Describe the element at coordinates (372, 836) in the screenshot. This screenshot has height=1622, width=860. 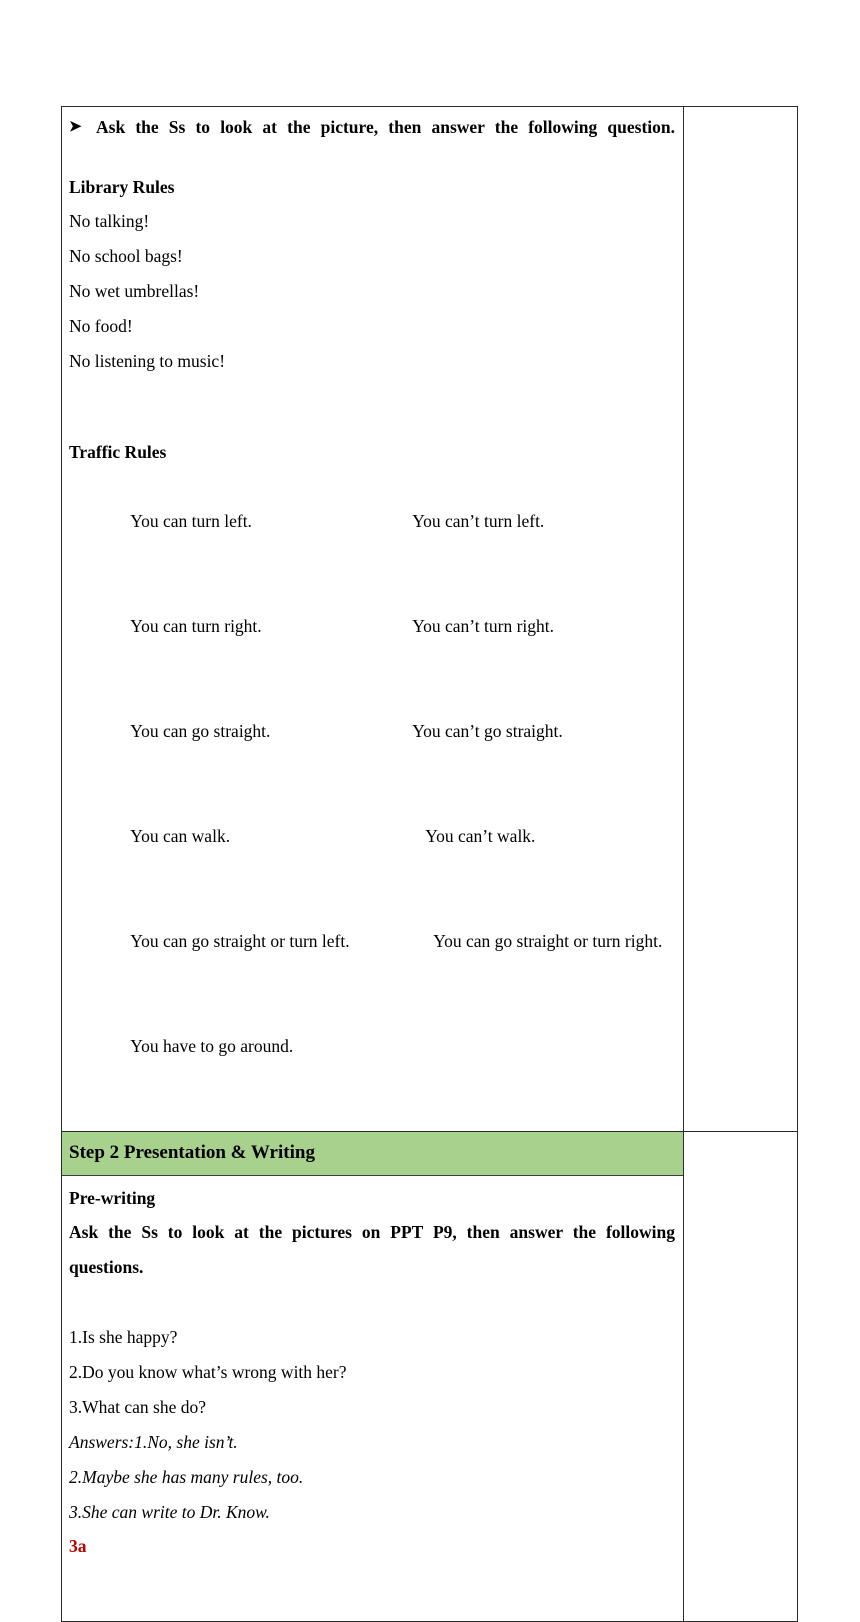
I see `traffic-rule-row: You can walk. You can’t walk.` at that location.